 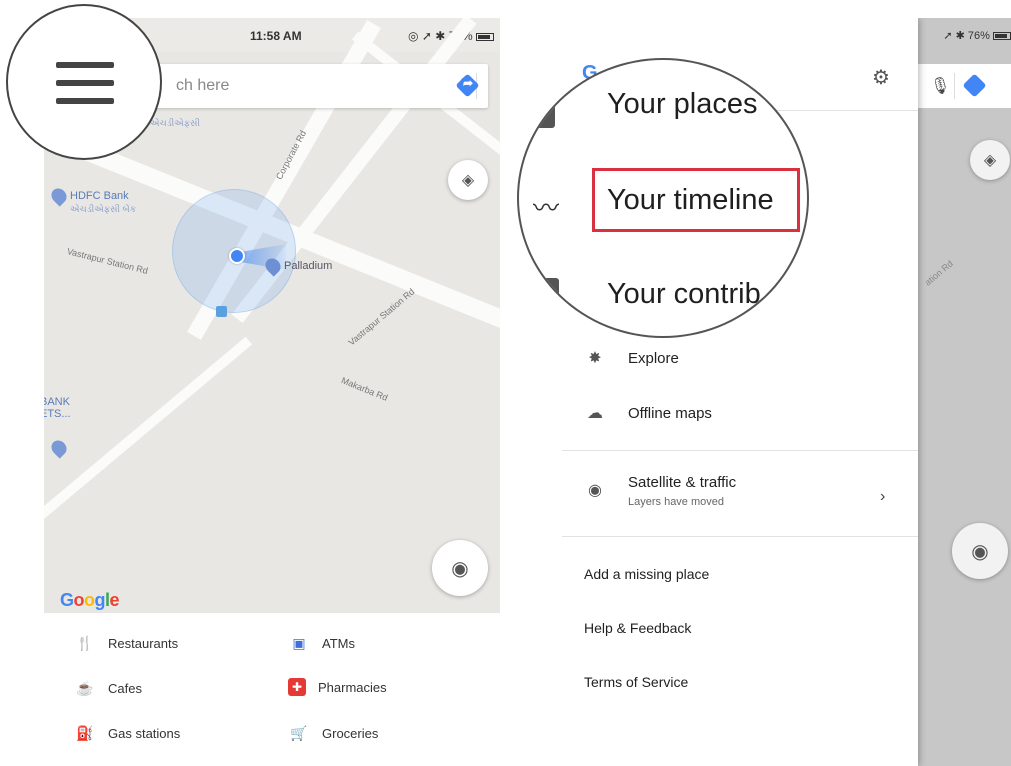 What do you see at coordinates (684, 294) in the screenshot?
I see `menu-item-your-contributions: Your contrib` at bounding box center [684, 294].